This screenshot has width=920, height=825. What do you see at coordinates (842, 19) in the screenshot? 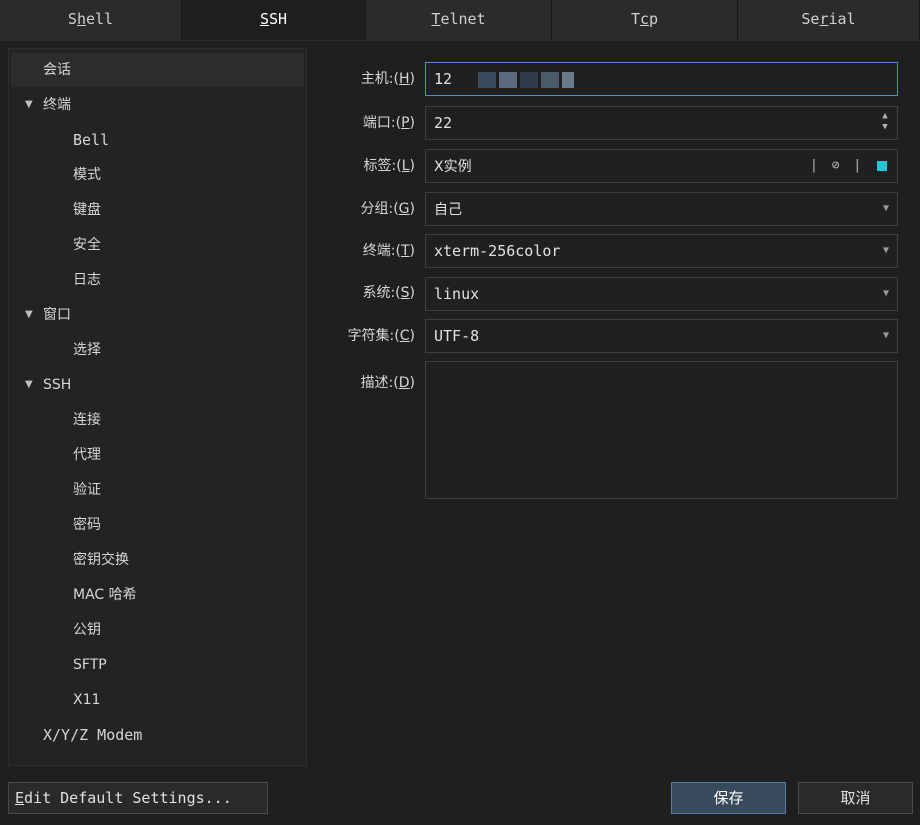
I see `tab-label: ial` at bounding box center [842, 19].